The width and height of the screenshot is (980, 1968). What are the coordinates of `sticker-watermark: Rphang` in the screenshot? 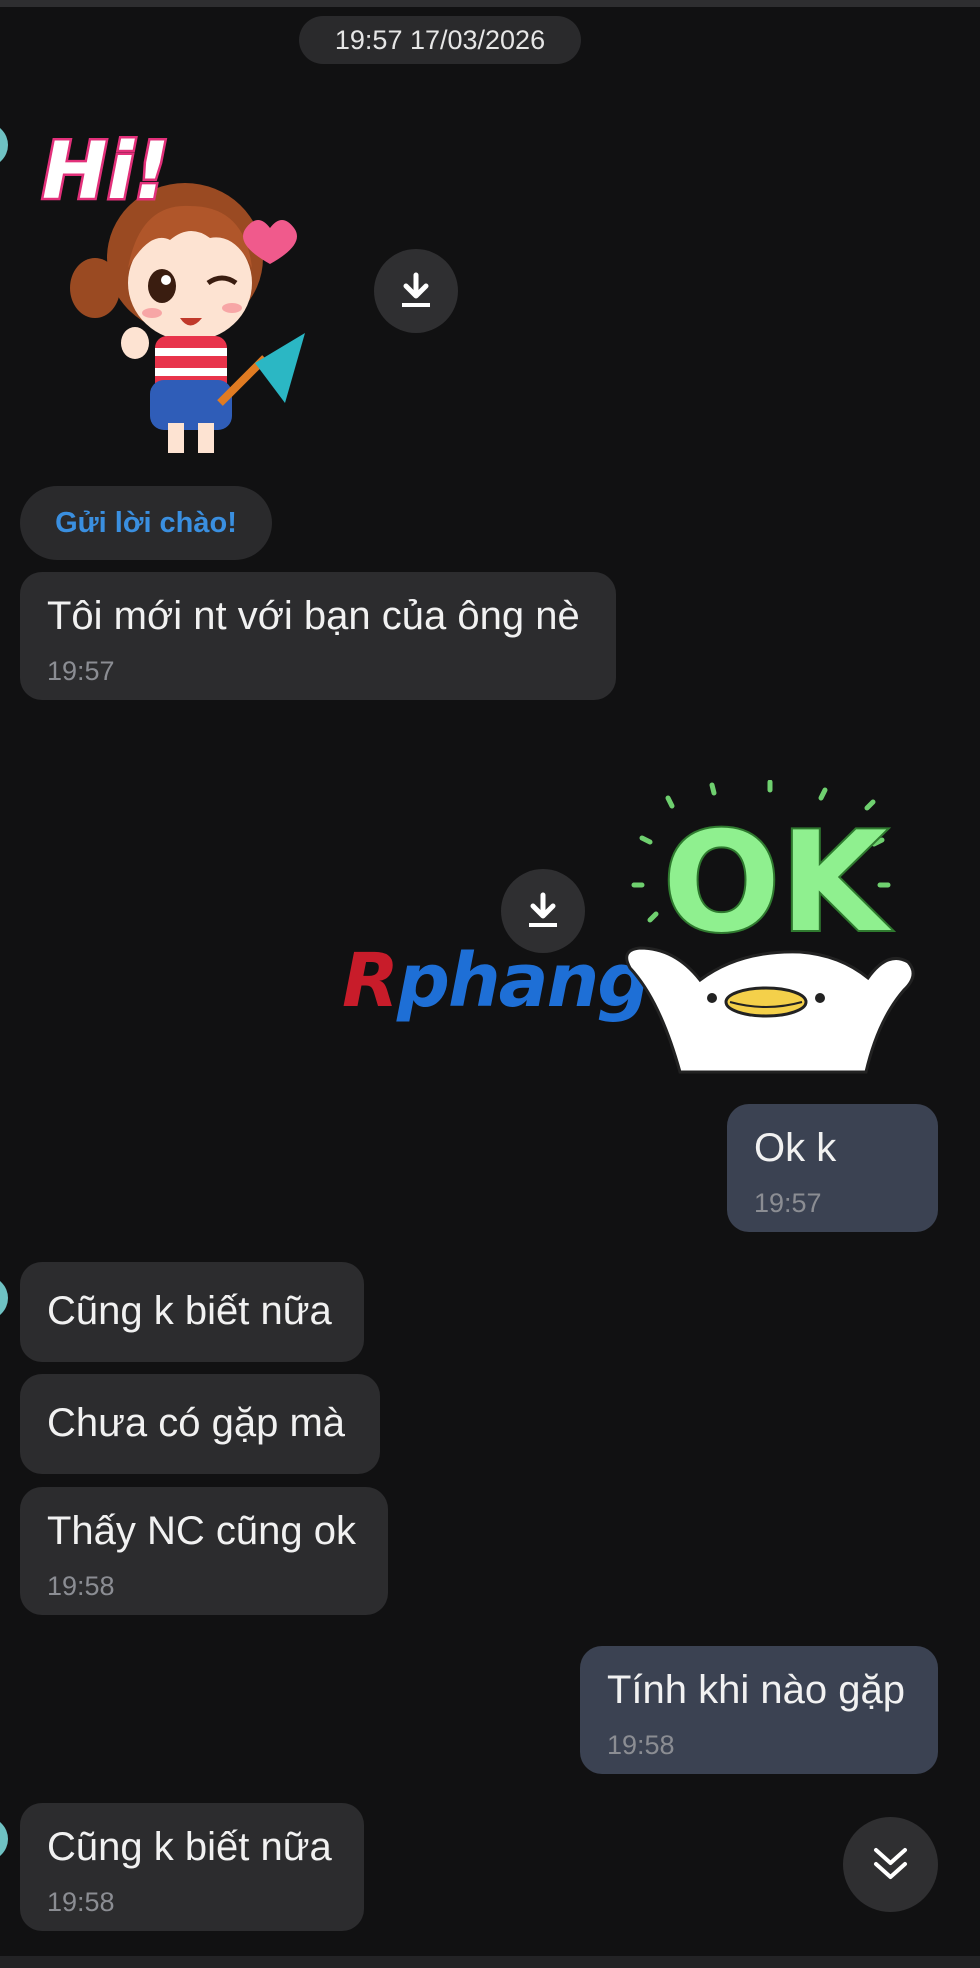 It's located at (496, 981).